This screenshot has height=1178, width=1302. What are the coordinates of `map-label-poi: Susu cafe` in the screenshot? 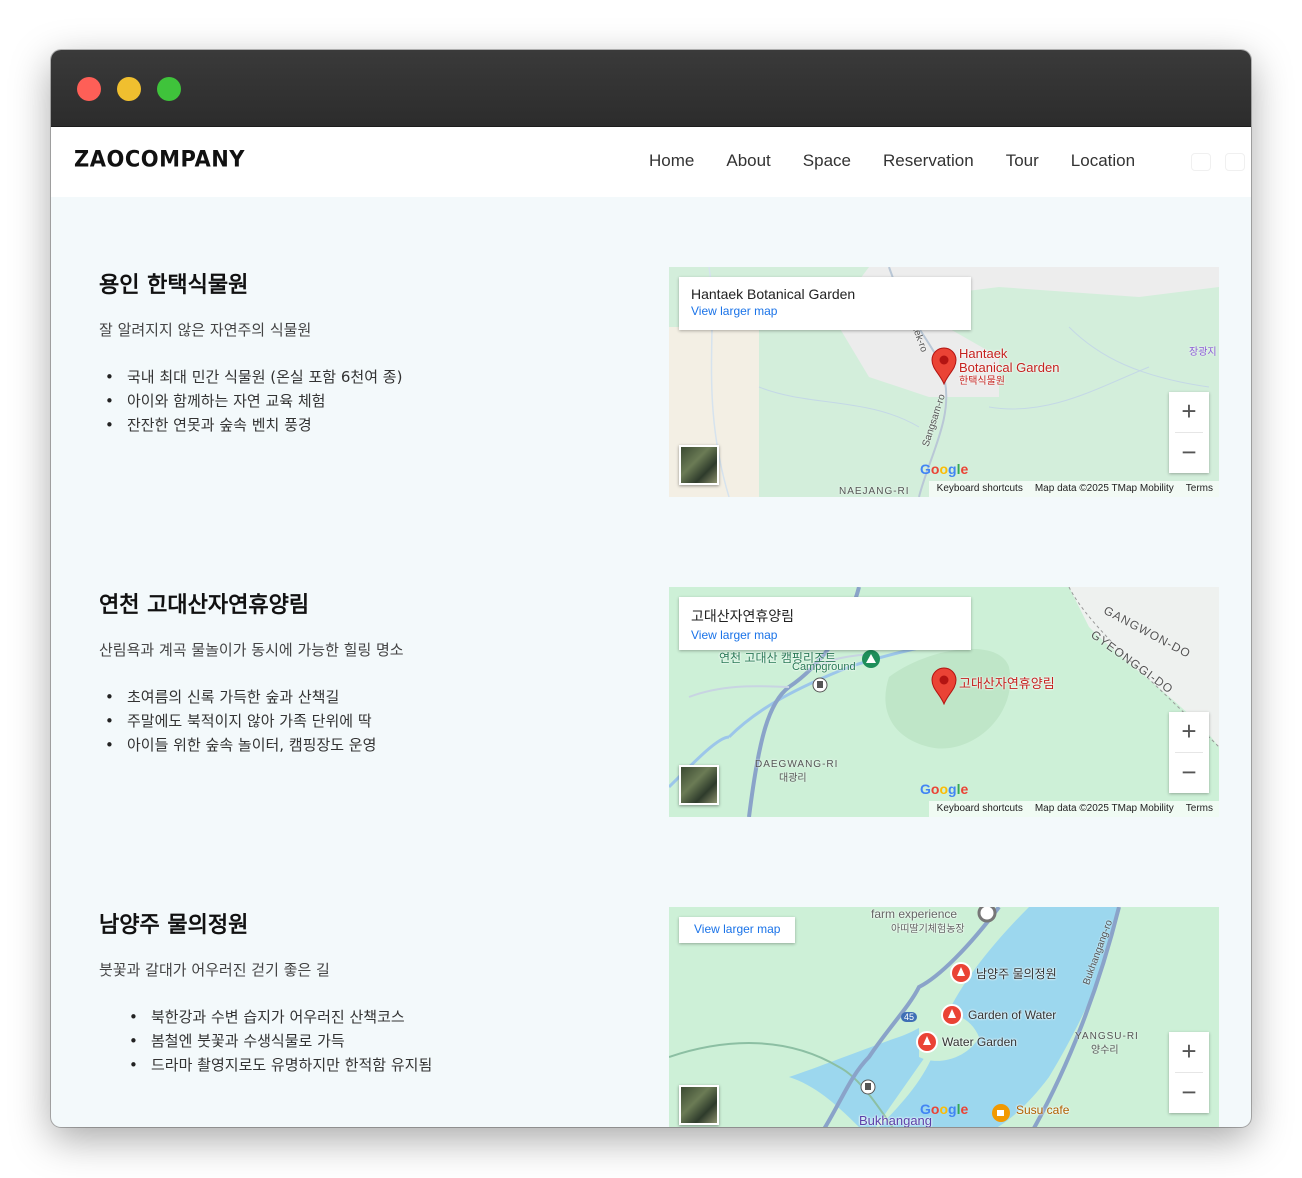 It's located at (1043, 1110).